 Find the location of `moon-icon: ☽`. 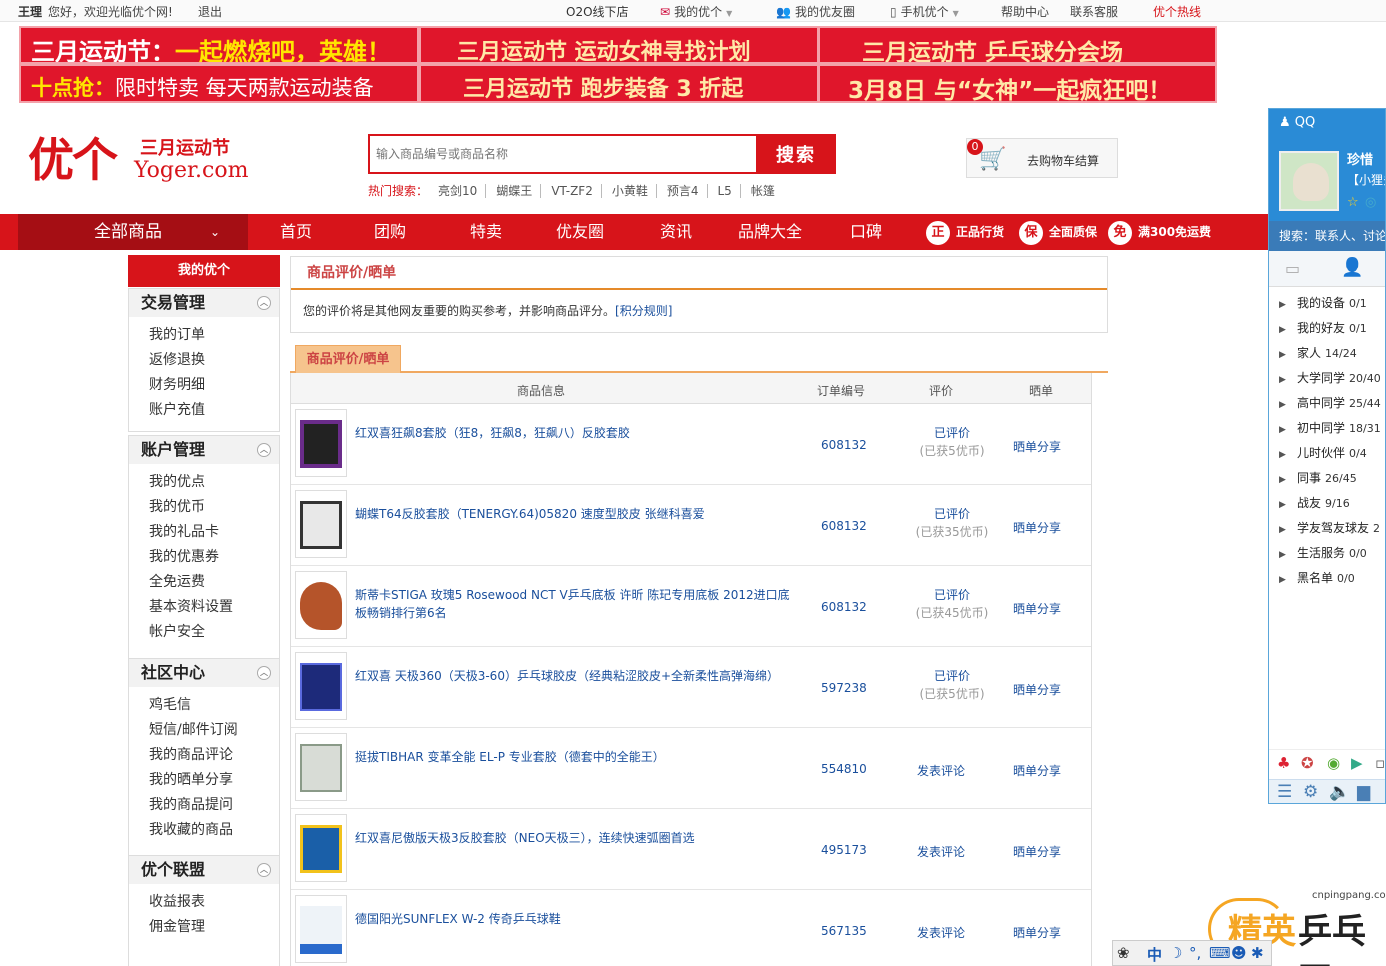

moon-icon: ☽ is located at coordinates (1175, 953).